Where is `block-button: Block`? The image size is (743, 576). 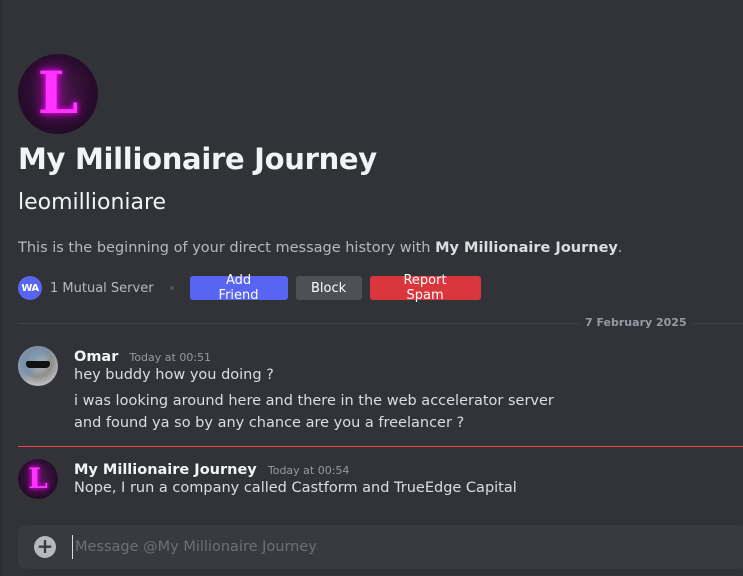 block-button: Block is located at coordinates (328, 288).